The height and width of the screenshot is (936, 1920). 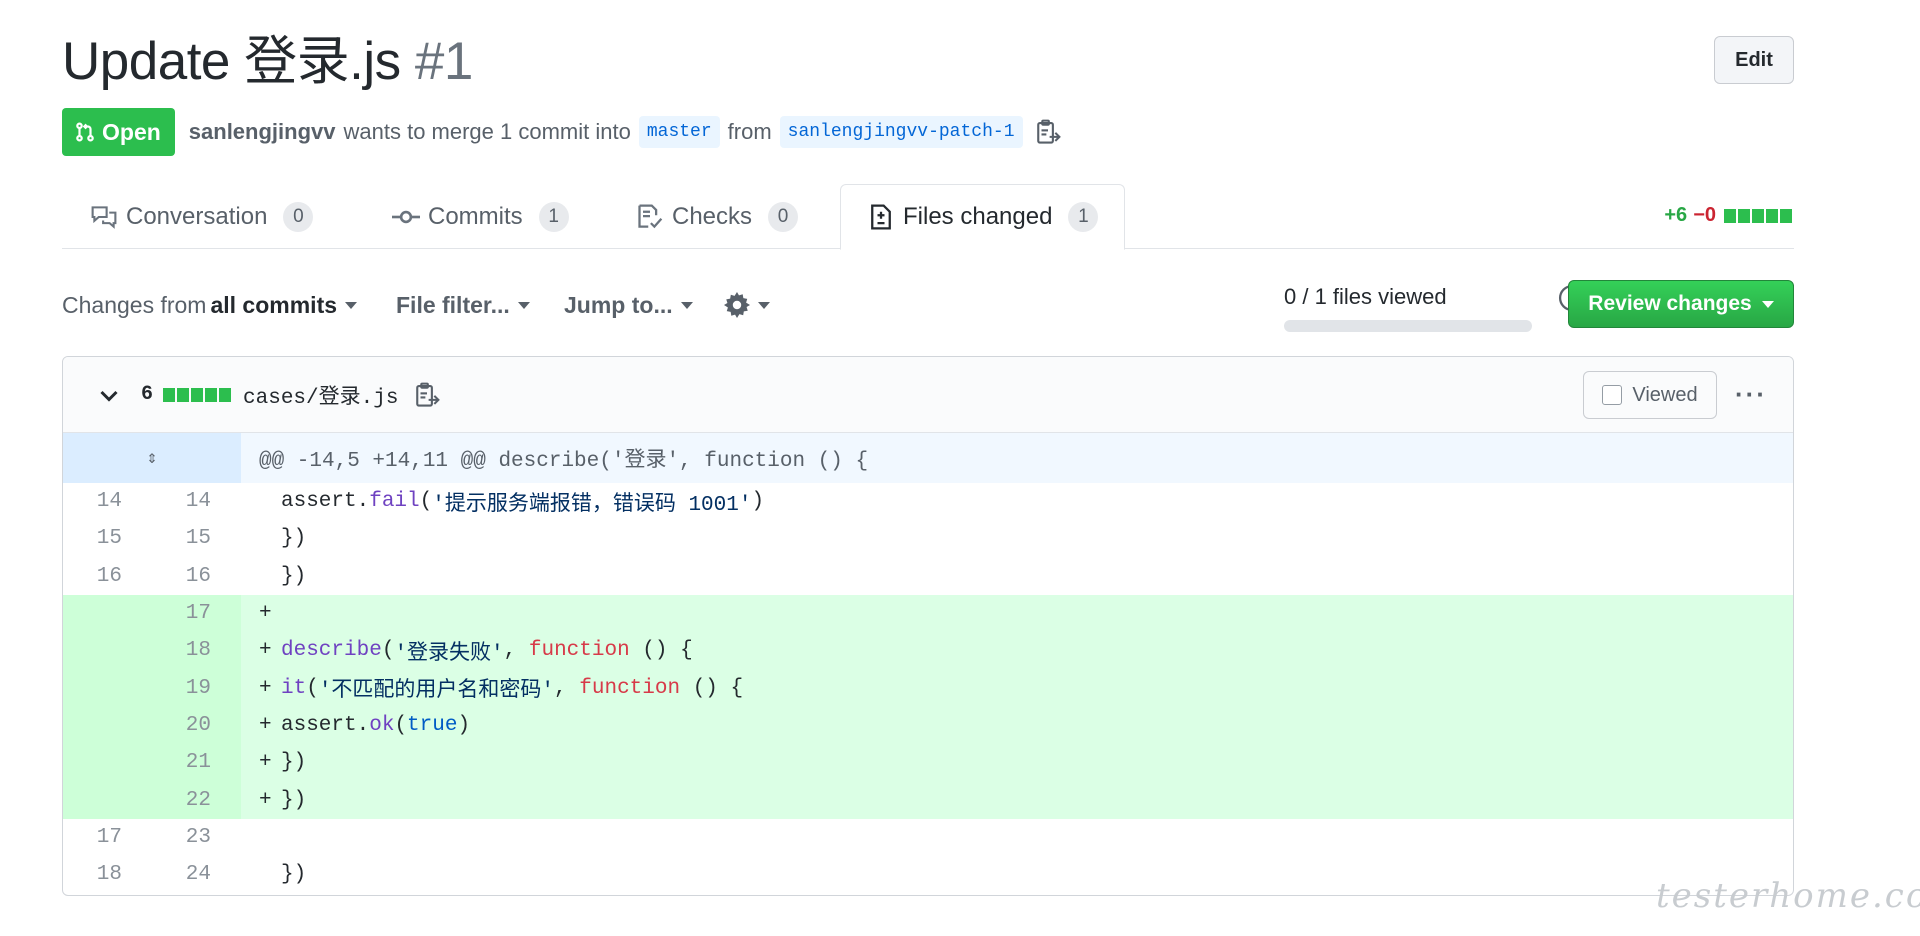 What do you see at coordinates (107, 538) in the screenshot?
I see `old-line-number: 15` at bounding box center [107, 538].